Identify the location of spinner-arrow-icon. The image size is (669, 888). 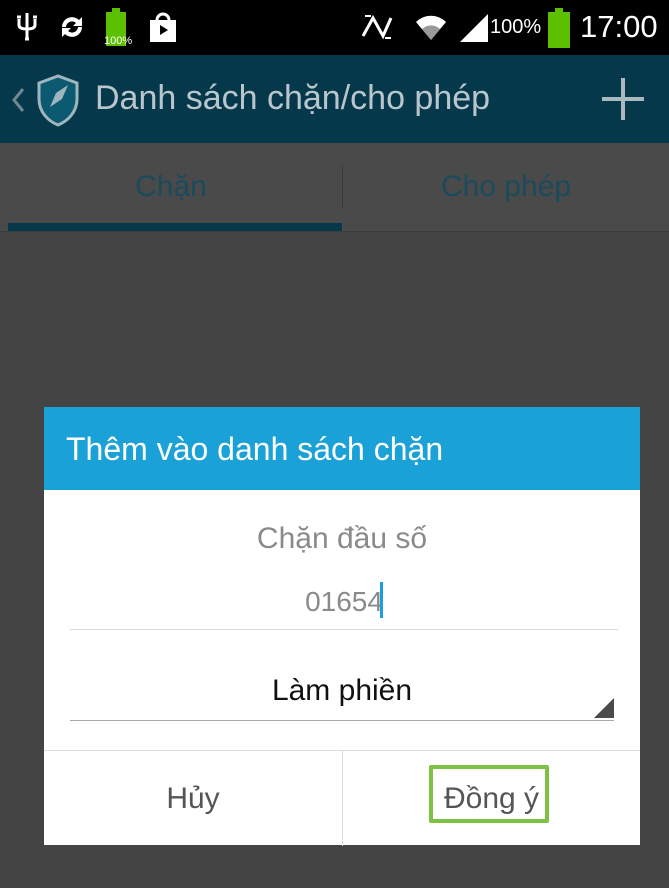
(604, 708).